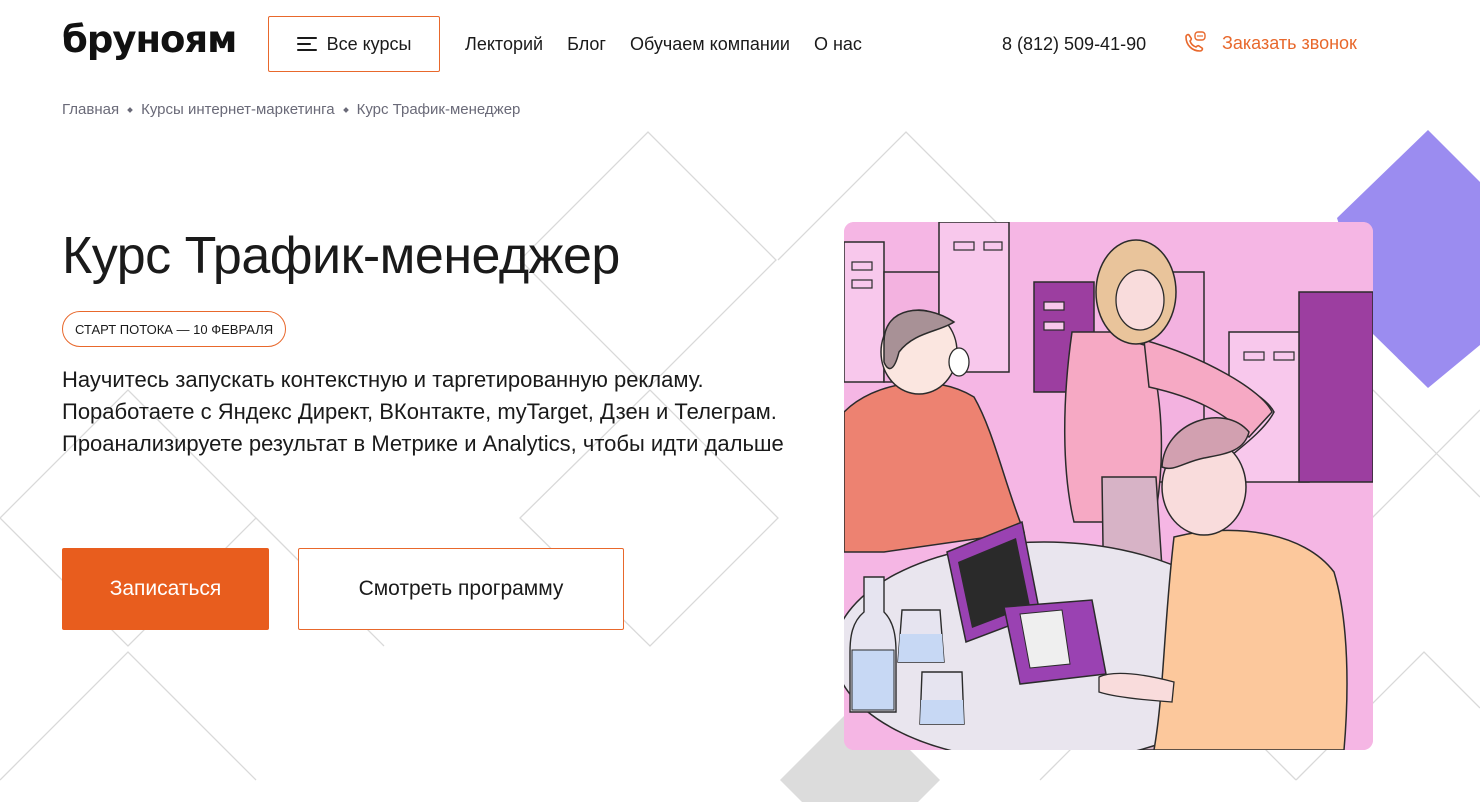  What do you see at coordinates (1074, 44) in the screenshot?
I see `phone-number: 8 (812) 509-41-90` at bounding box center [1074, 44].